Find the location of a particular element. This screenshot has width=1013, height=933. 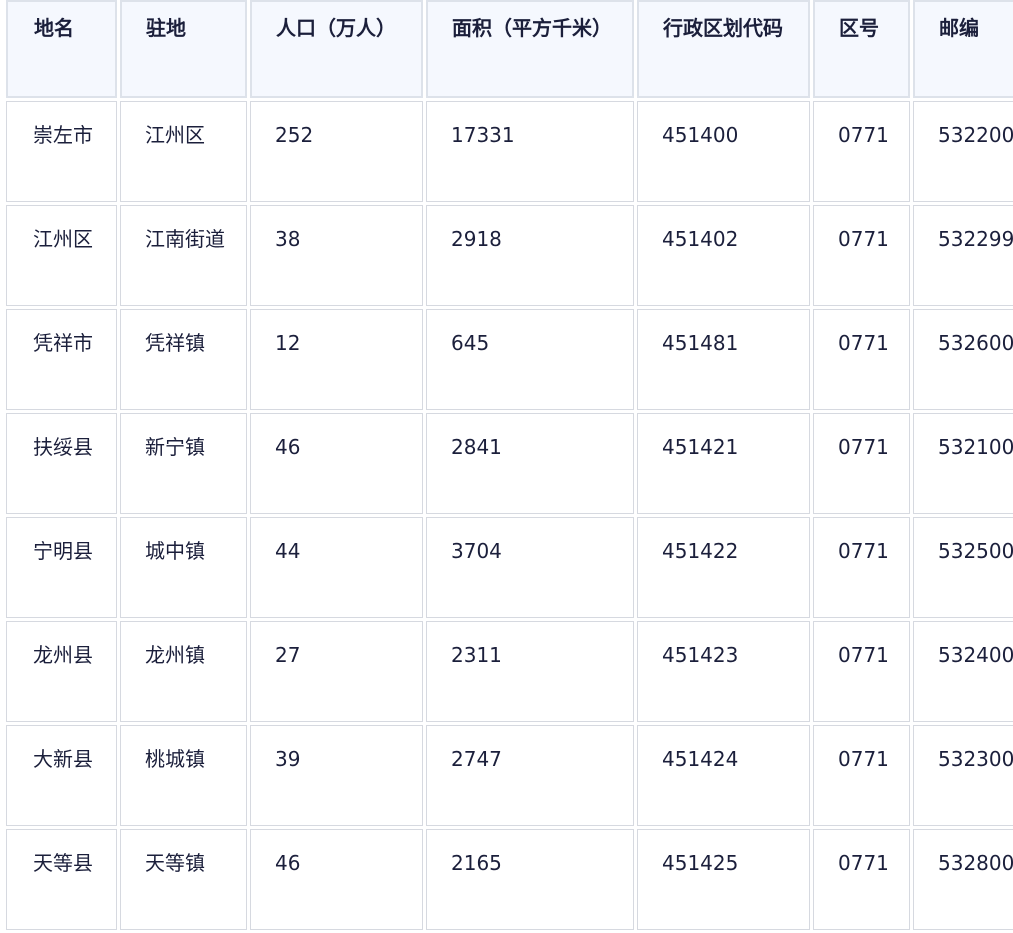

cell-postal-code: 532100 is located at coordinates (963, 463).